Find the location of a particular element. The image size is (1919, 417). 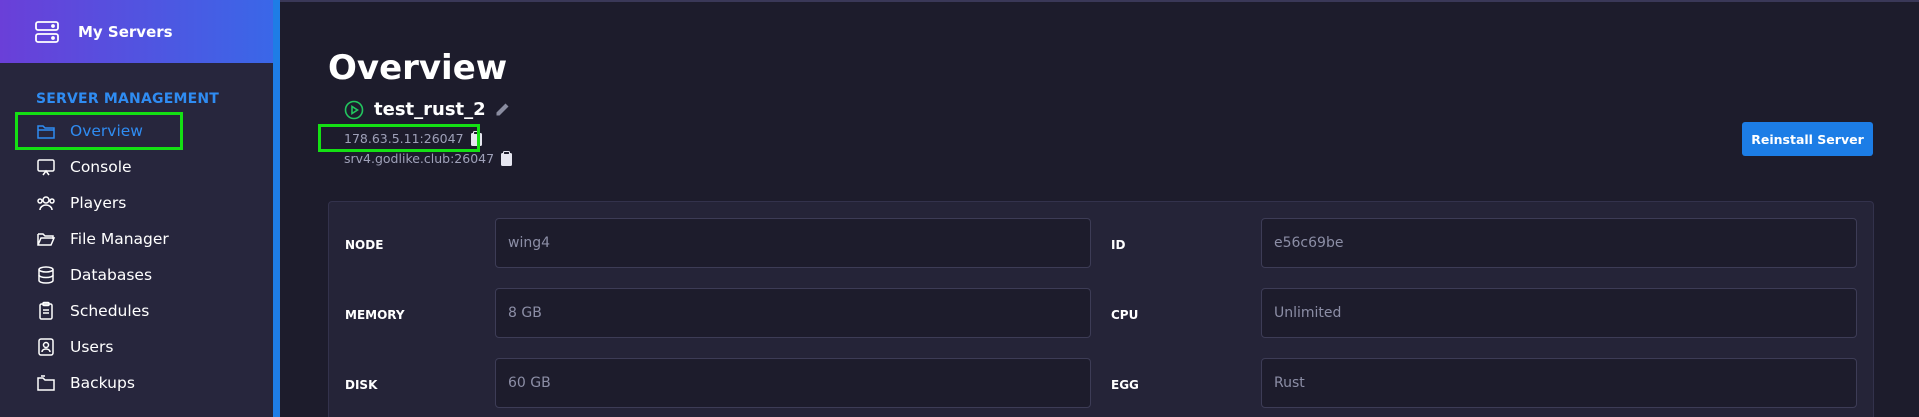

host-address-text: srv4.godlike.club:26047 is located at coordinates (419, 158).